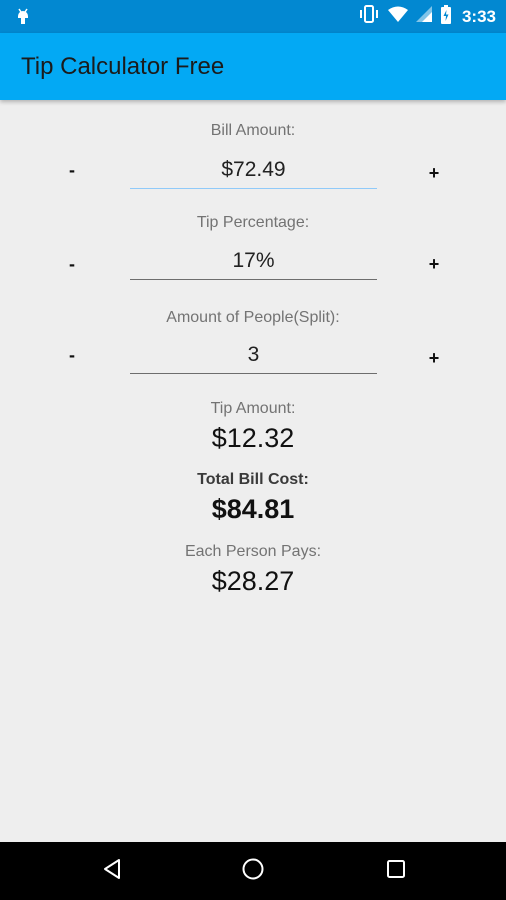 The height and width of the screenshot is (900, 506). Describe the element at coordinates (23, 16) in the screenshot. I see `android-debug-icon` at that location.